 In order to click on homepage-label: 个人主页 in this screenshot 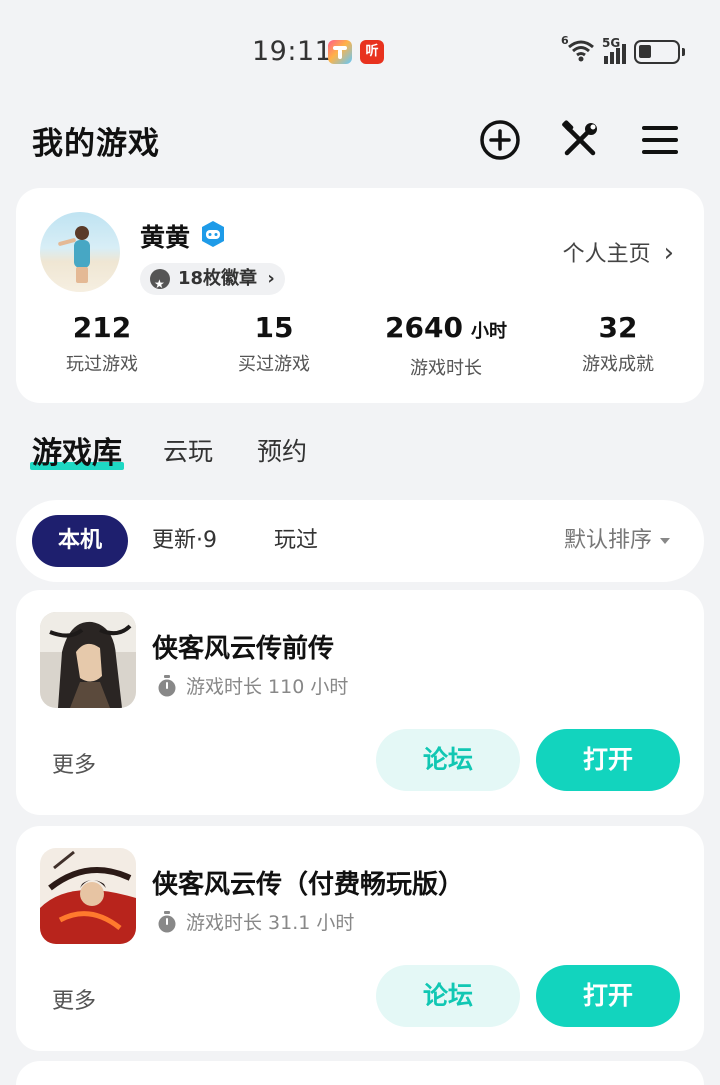, I will do `click(606, 254)`.